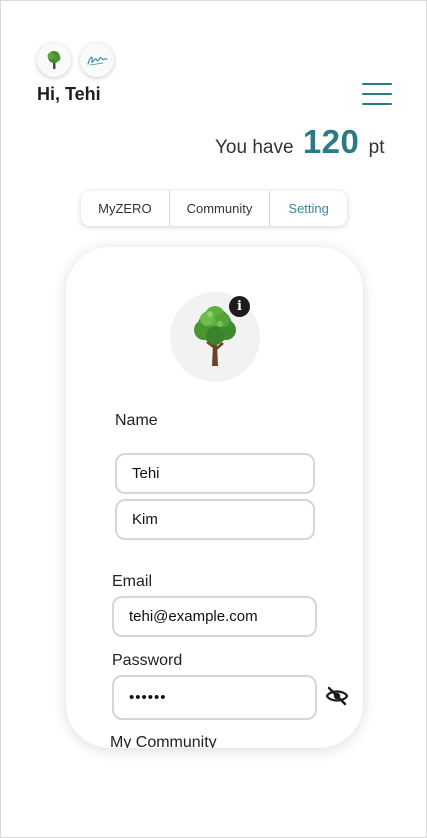 The height and width of the screenshot is (838, 427). I want to click on password-field: ••••••, so click(214, 697).